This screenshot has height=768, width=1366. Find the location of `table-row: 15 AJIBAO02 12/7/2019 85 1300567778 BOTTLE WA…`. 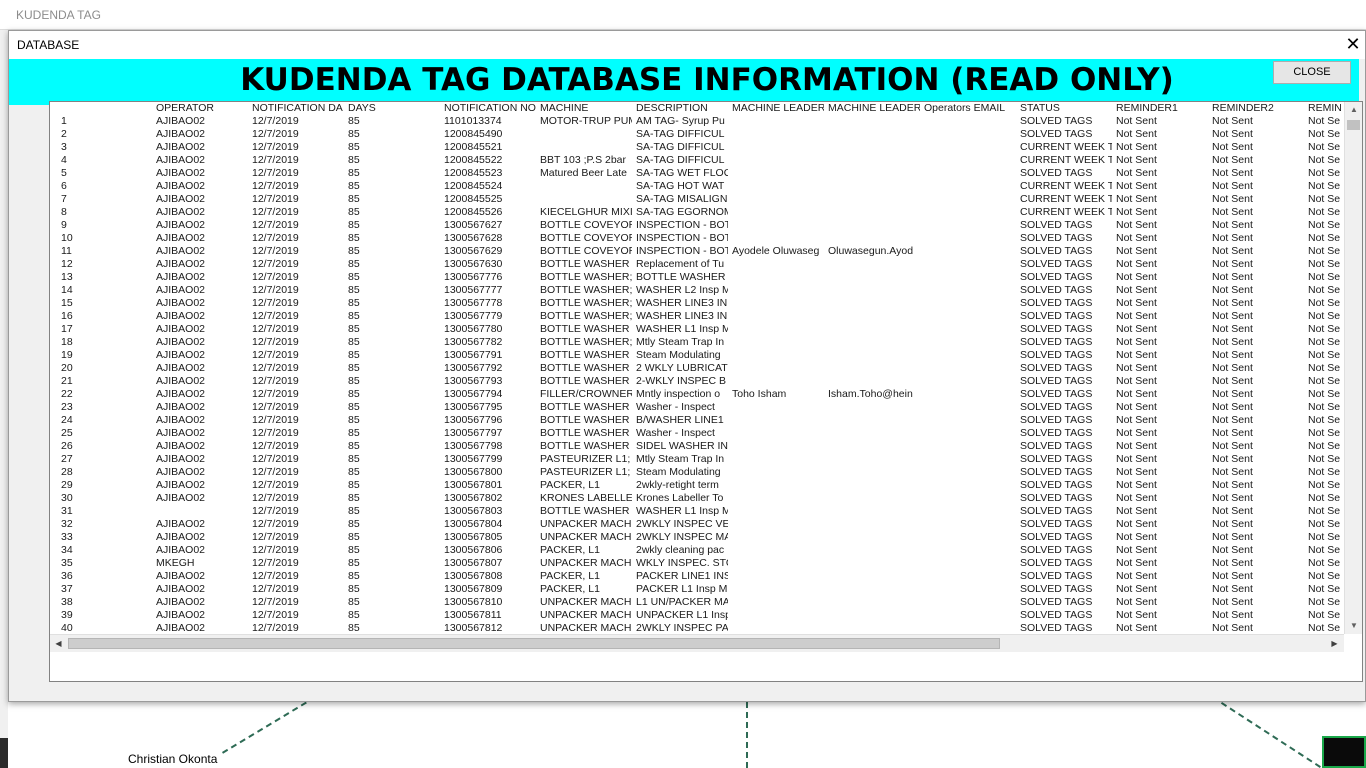

table-row: 15 AJIBAO02 12/7/2019 85 1300567778 BOTTLE WA… is located at coordinates (697, 303).